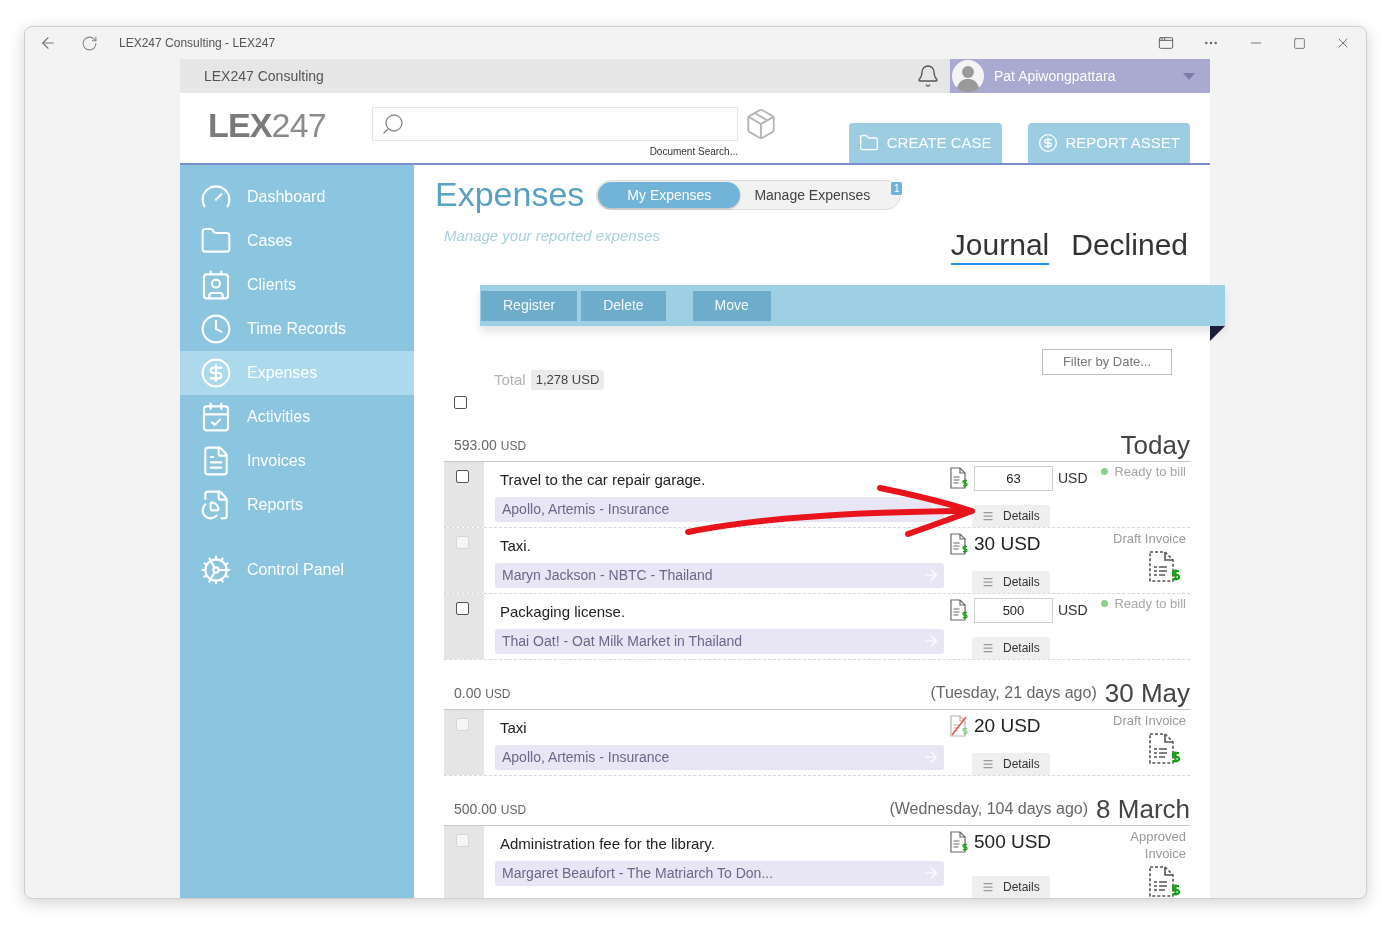 The width and height of the screenshot is (1390, 925). What do you see at coordinates (603, 479) in the screenshot?
I see `expense-title: Travel to the car repair garage.` at bounding box center [603, 479].